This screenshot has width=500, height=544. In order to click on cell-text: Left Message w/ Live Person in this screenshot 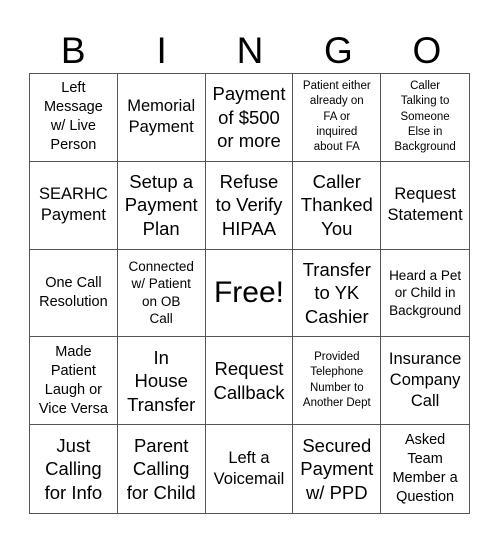, I will do `click(73, 117)`.